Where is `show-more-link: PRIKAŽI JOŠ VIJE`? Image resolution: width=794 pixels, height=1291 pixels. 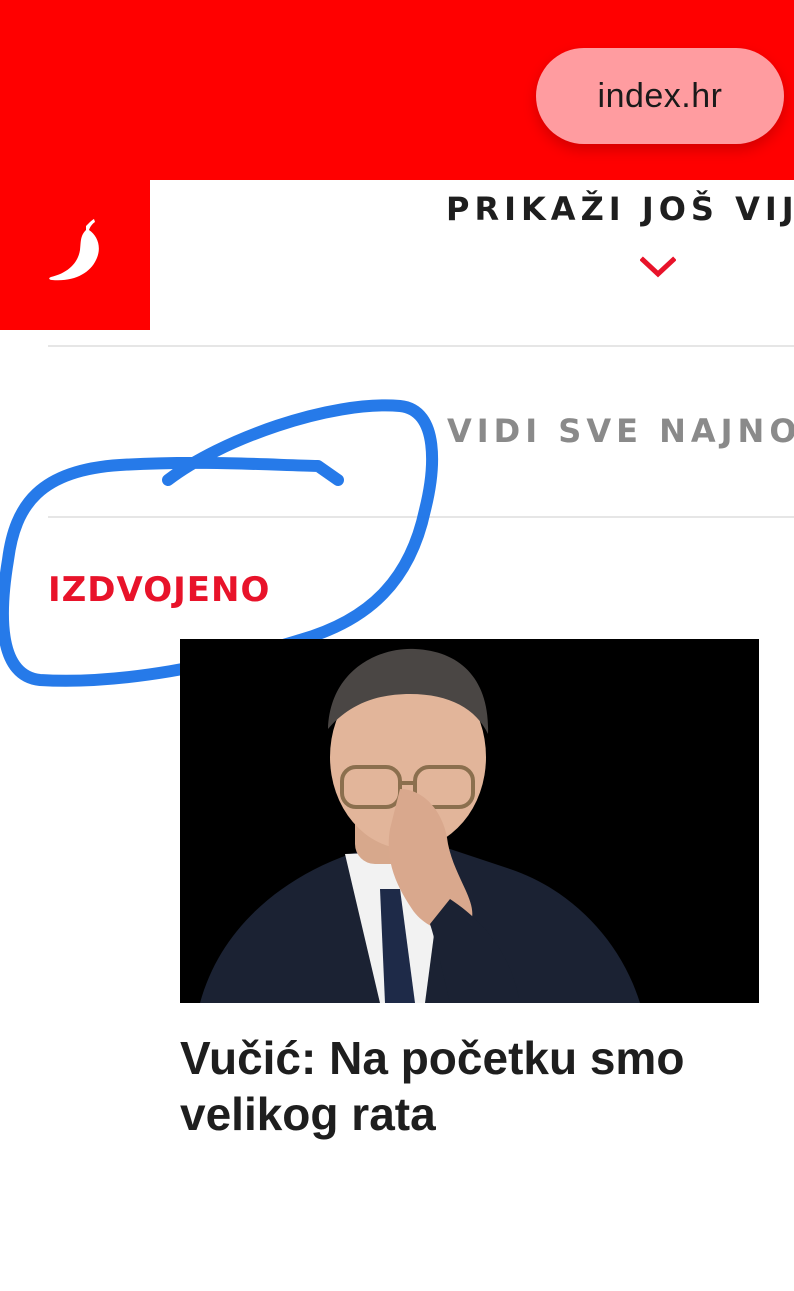
show-more-link: PRIKAŽI JOŠ VIJE is located at coordinates (620, 209).